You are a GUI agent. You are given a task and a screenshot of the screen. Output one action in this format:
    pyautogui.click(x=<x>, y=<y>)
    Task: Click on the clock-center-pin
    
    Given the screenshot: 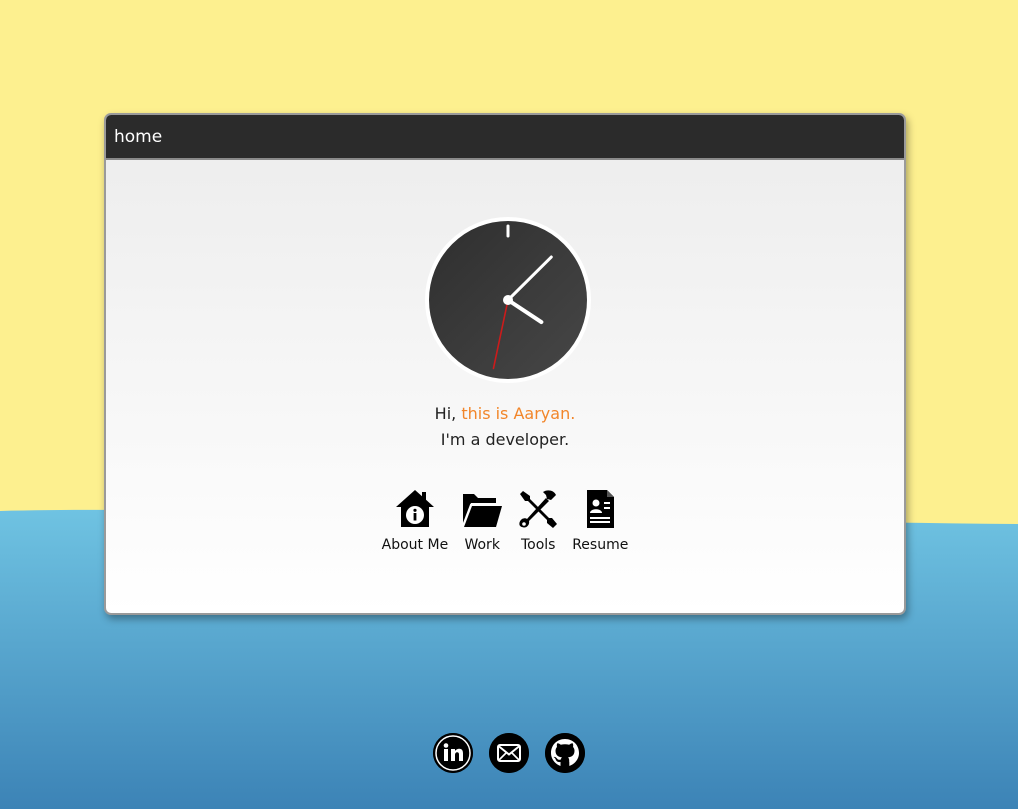 What is the action you would take?
    pyautogui.click(x=508, y=300)
    